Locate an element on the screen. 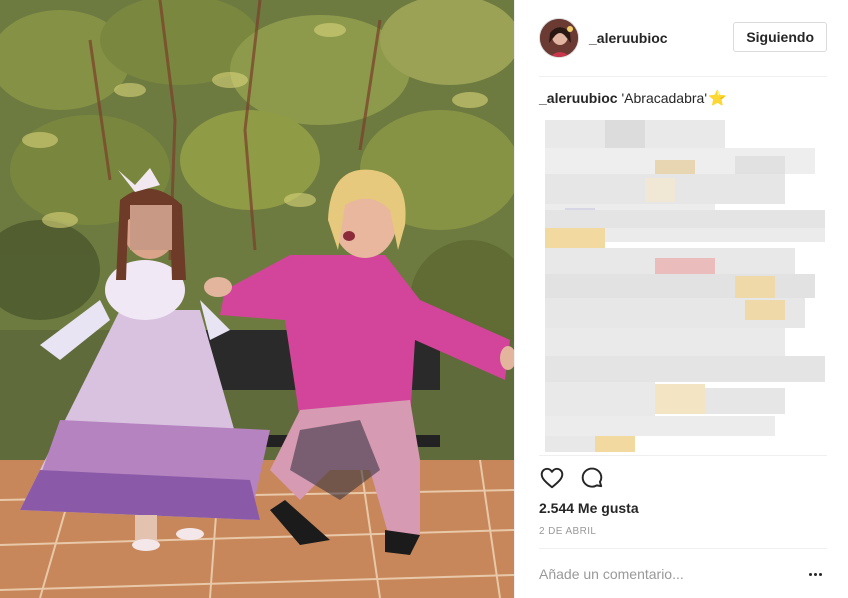 This screenshot has width=848, height=598. post-actions is located at coordinates (579, 478).